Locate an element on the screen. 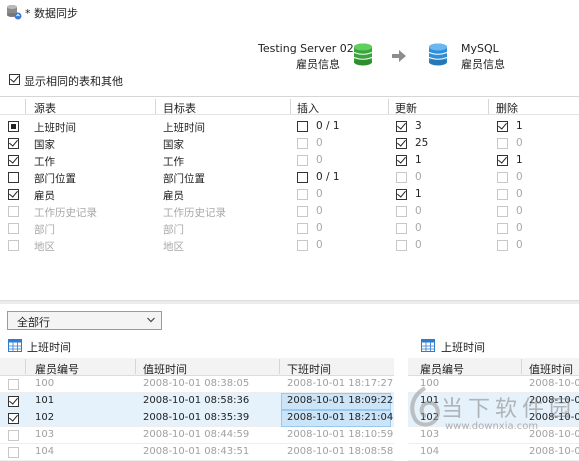 The height and width of the screenshot is (461, 579). left-header-end: 下班时间 is located at coordinates (309, 369).